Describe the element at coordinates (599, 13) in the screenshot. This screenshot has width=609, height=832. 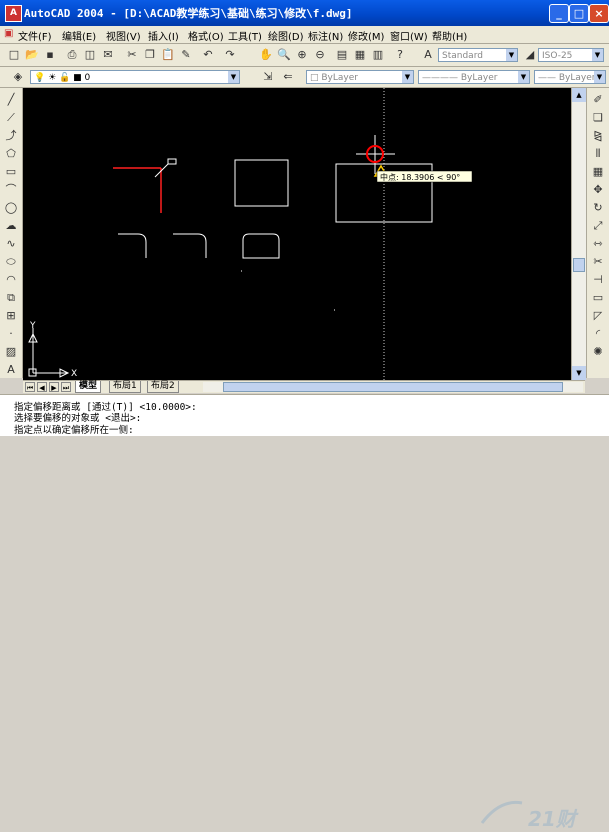
I see `close-button: ×` at that location.